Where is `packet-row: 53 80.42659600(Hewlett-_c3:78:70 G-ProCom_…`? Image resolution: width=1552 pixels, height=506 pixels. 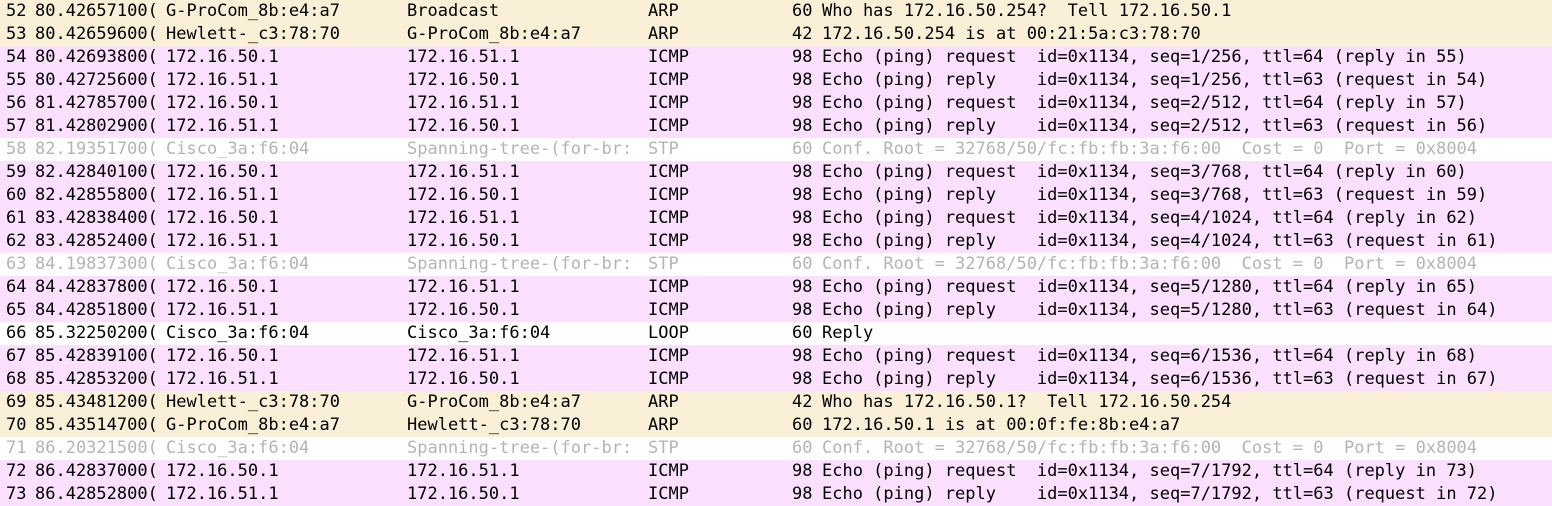 packet-row: 53 80.42659600(Hewlett-_c3:78:70 G-ProCom_… is located at coordinates (776, 34).